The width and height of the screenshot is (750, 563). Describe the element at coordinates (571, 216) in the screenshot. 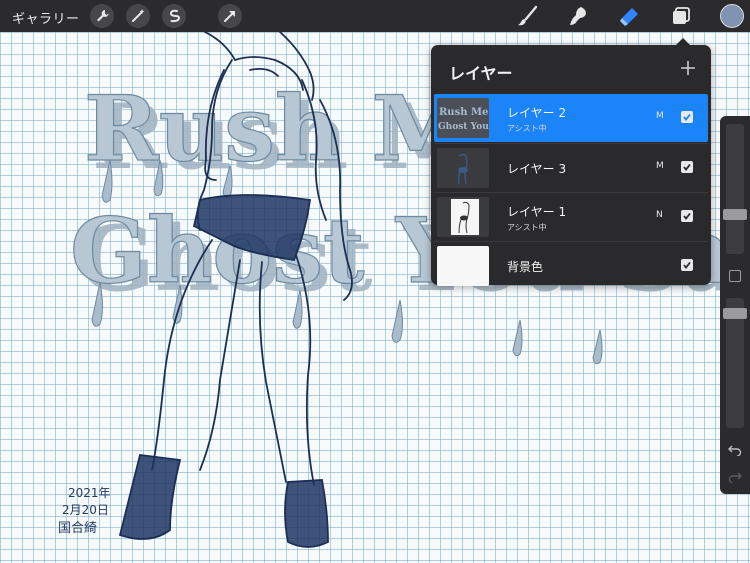

I see `layer-row: レイヤー 1 アシスト中 N` at that location.